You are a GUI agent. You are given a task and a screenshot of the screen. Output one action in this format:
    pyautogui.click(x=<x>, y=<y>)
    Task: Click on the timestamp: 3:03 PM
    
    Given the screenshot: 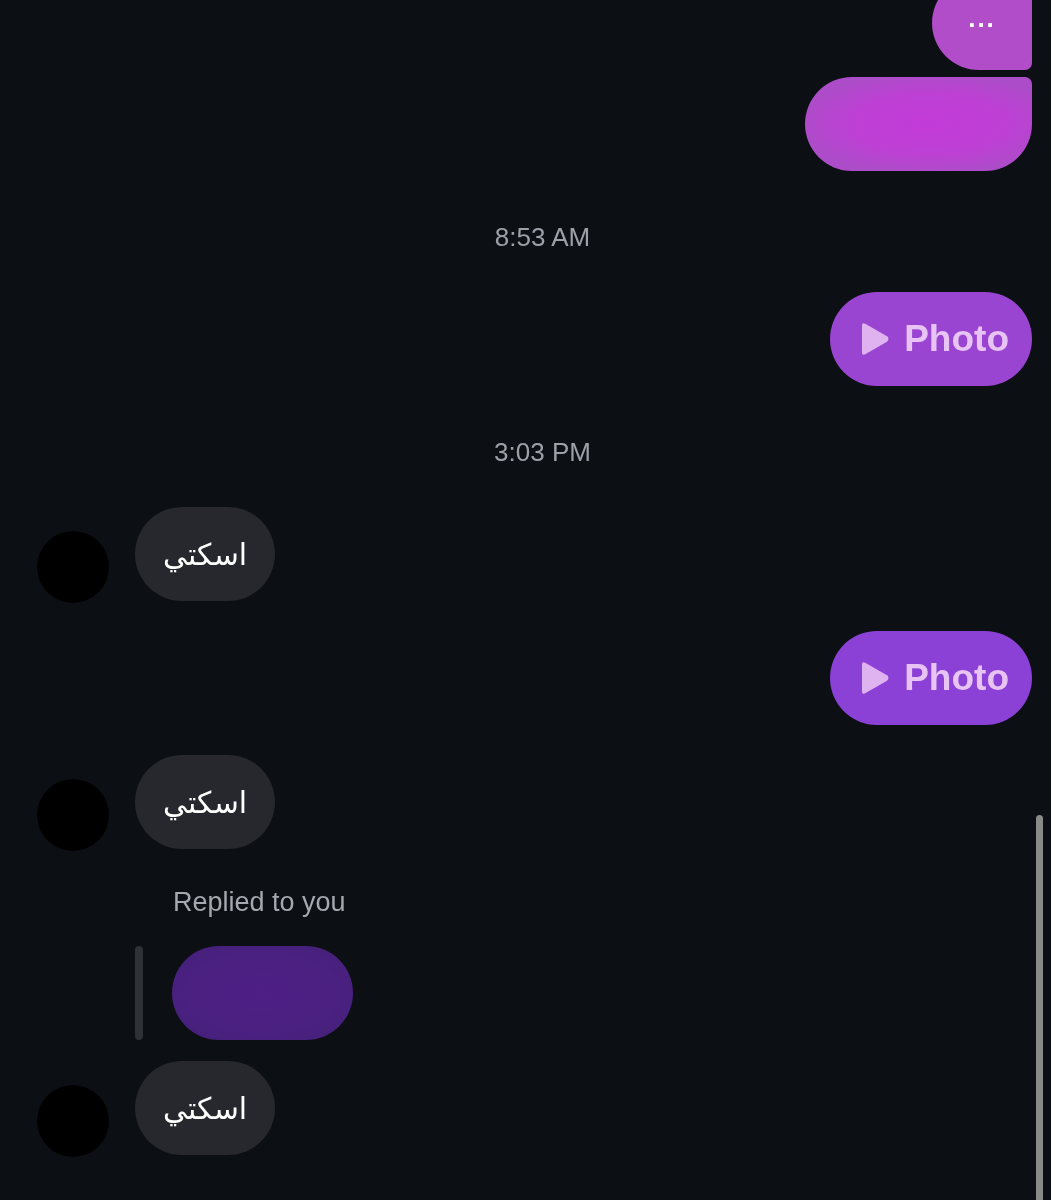 What is the action you would take?
    pyautogui.click(x=542, y=452)
    